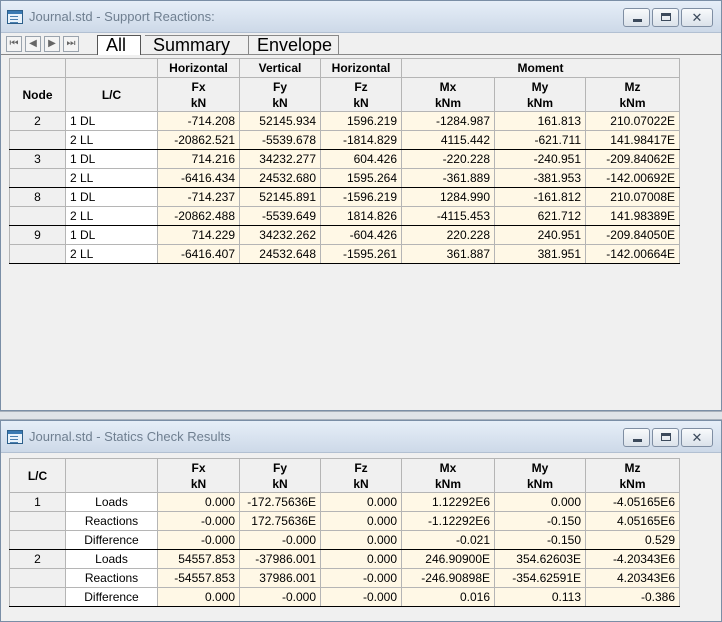 Image resolution: width=722 pixels, height=622 pixels. What do you see at coordinates (448, 502) in the screenshot?
I see `mx-cell: 1.12292E6` at bounding box center [448, 502].